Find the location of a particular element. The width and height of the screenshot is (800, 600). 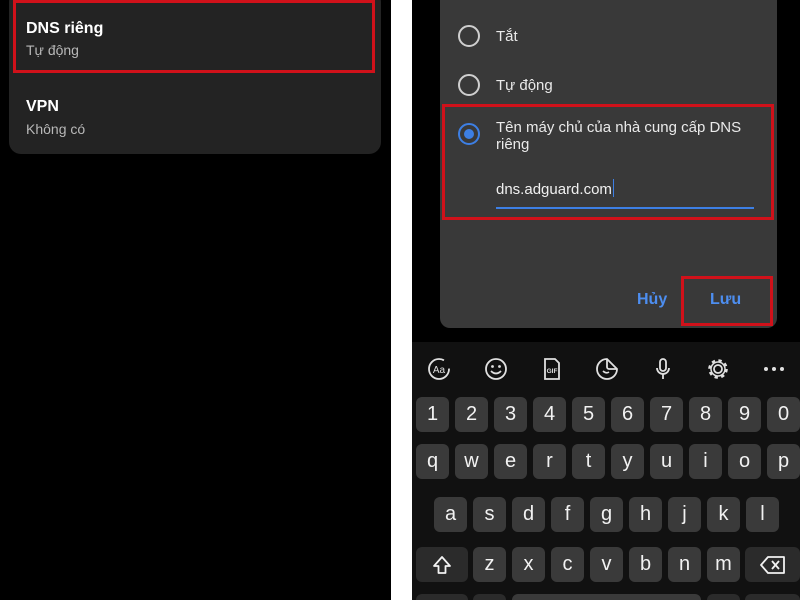

key-c: c is located at coordinates (567, 564).